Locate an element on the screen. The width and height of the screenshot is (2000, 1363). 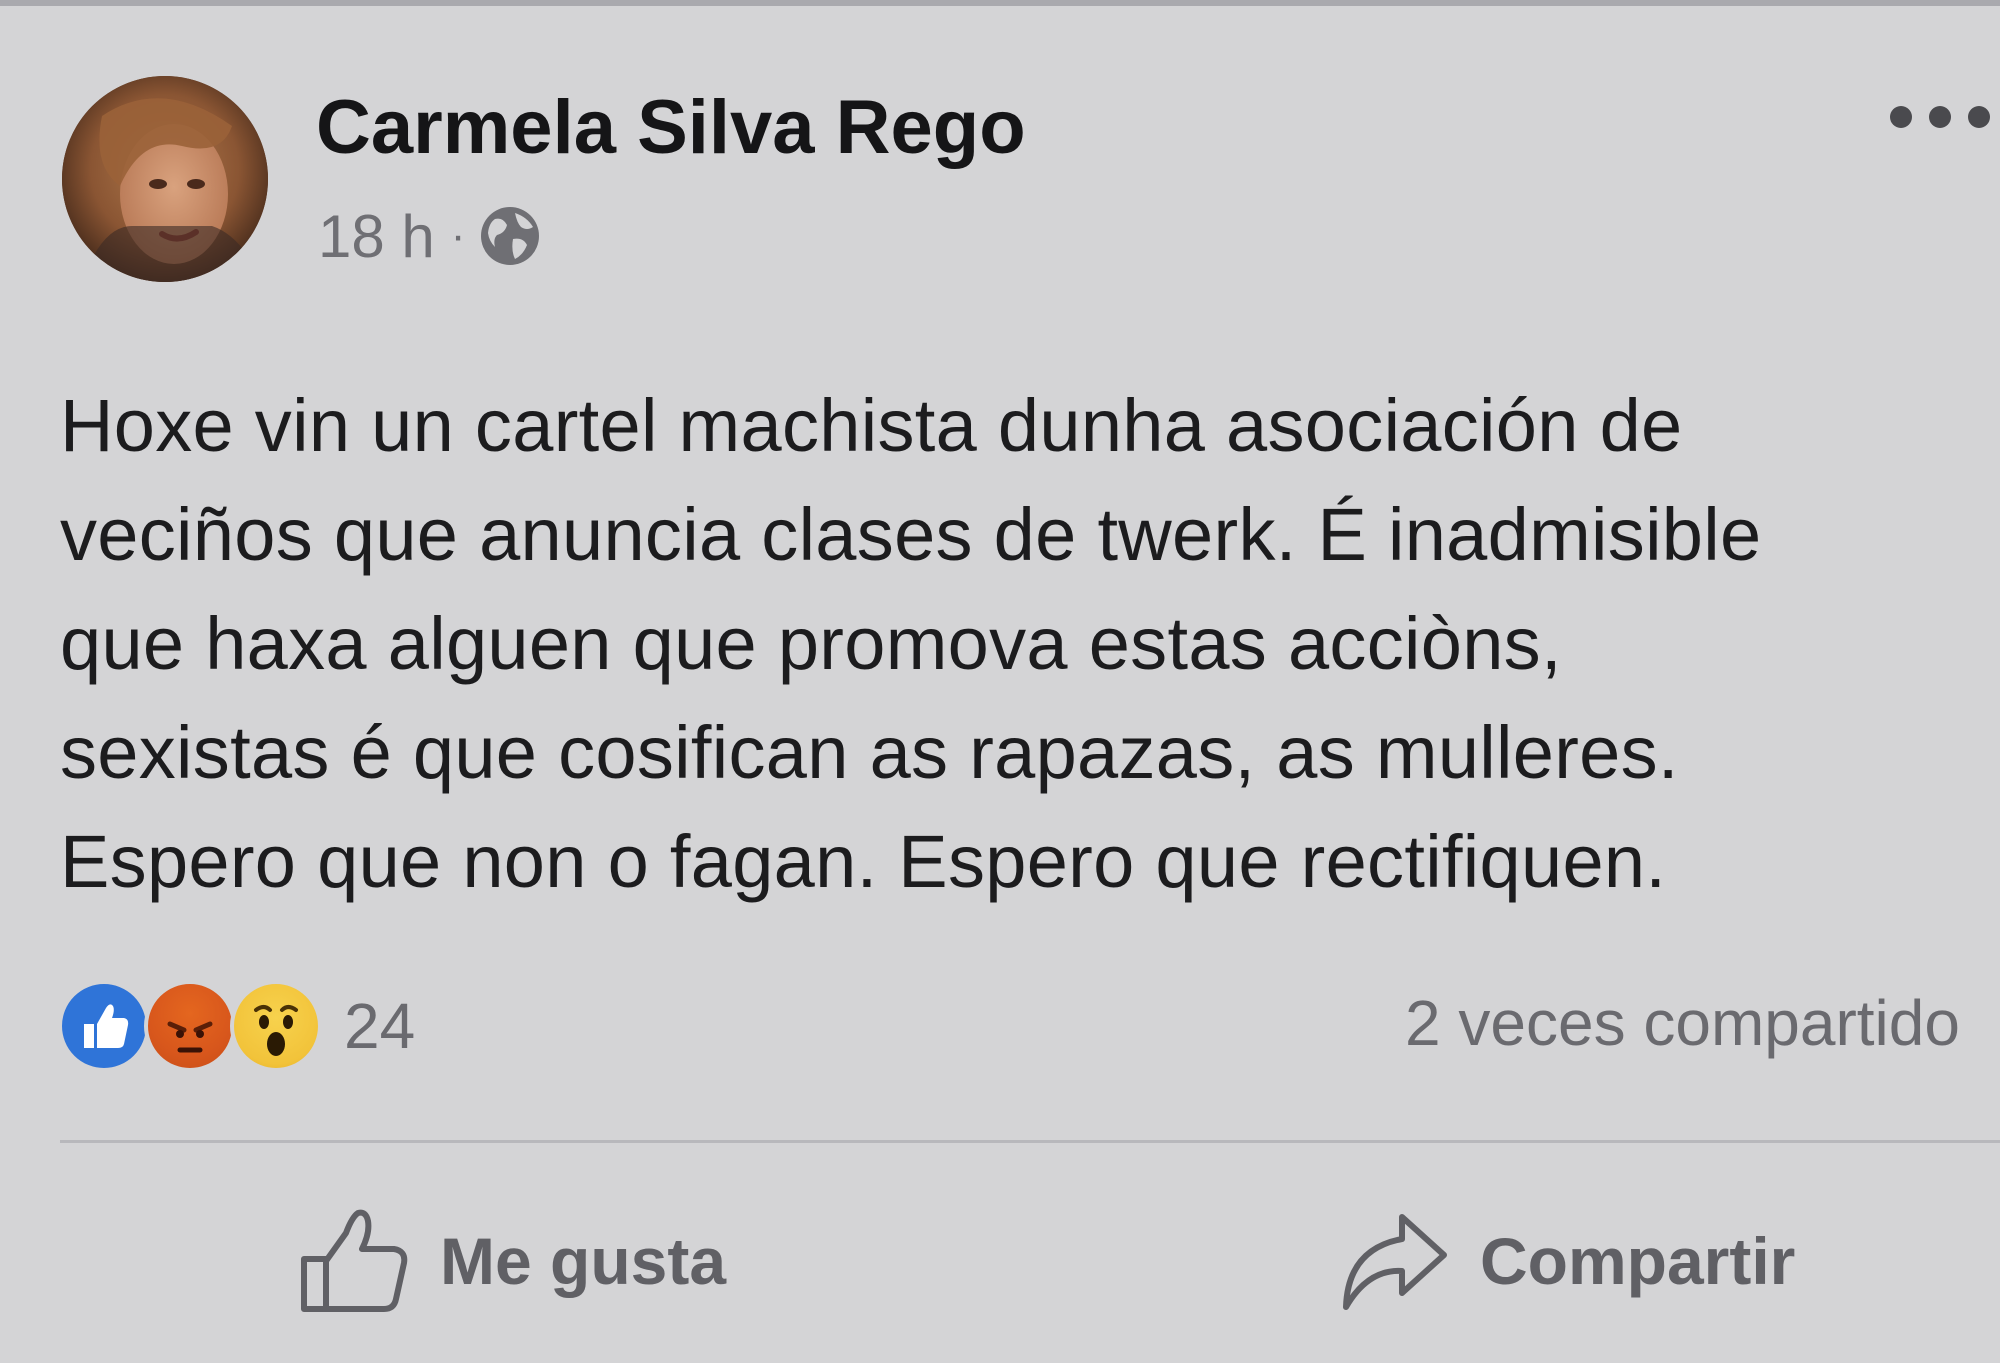
share-arrow-icon is located at coordinates (1394, 1261).